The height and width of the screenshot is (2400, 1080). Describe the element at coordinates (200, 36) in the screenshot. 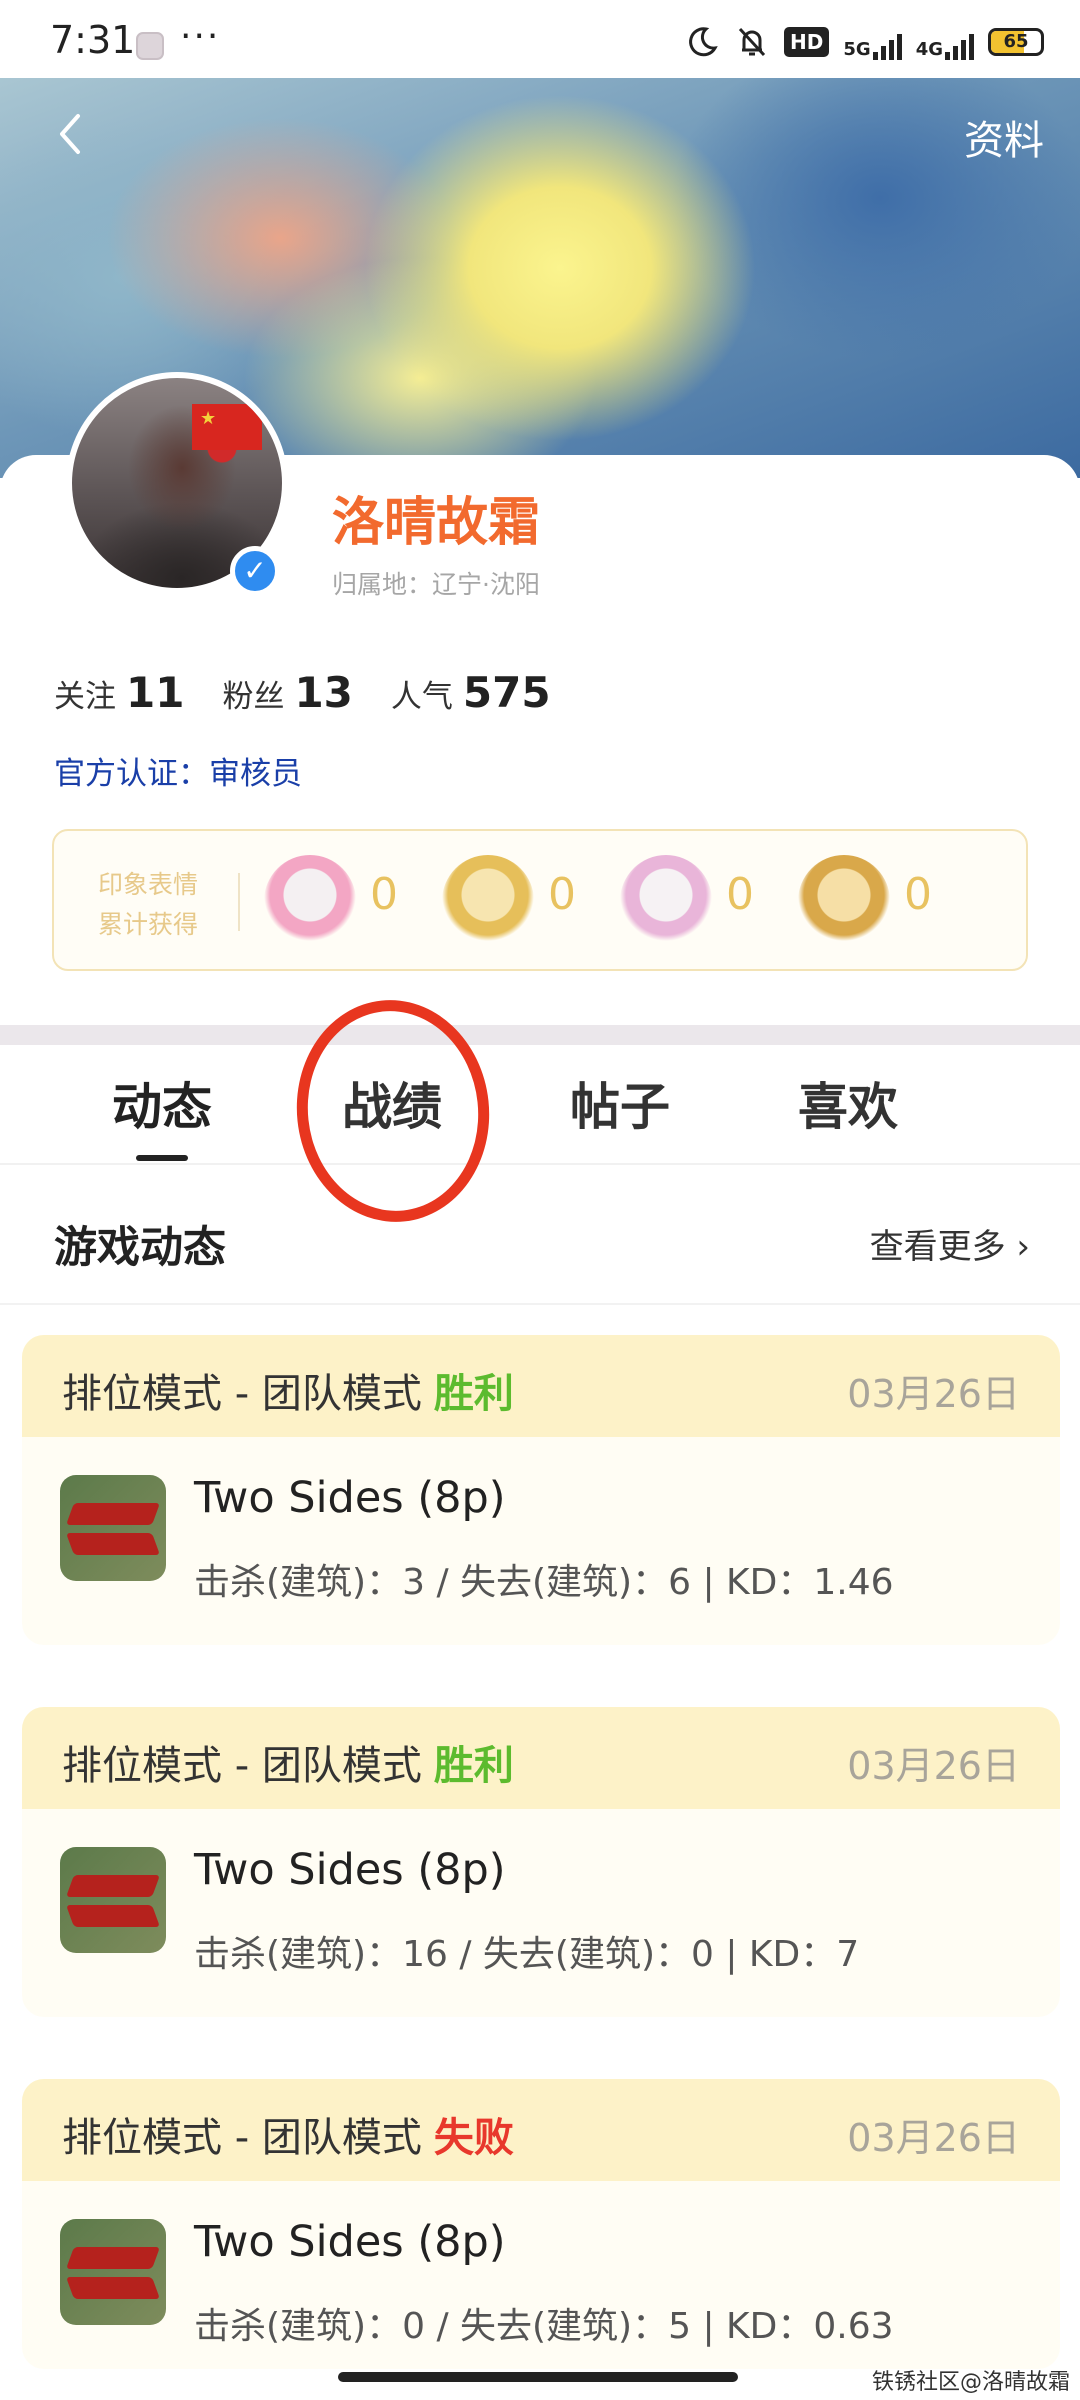

I see `more-notifications-icon: ···` at that location.